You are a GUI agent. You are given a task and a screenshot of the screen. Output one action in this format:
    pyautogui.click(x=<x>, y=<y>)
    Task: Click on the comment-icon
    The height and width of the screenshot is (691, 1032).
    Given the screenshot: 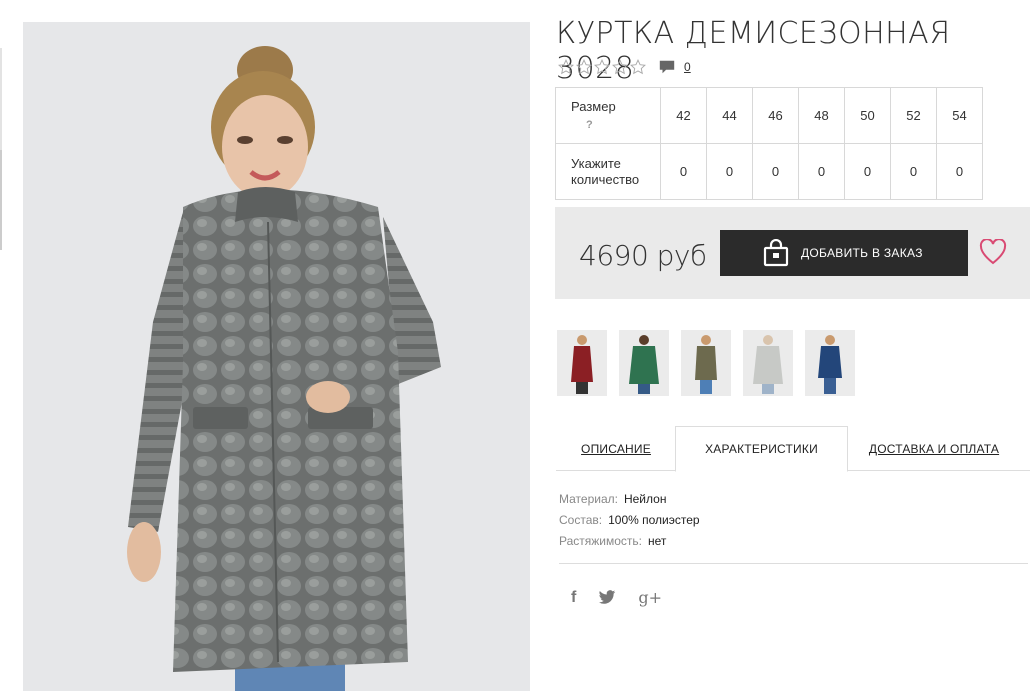 What is the action you would take?
    pyautogui.click(x=667, y=67)
    